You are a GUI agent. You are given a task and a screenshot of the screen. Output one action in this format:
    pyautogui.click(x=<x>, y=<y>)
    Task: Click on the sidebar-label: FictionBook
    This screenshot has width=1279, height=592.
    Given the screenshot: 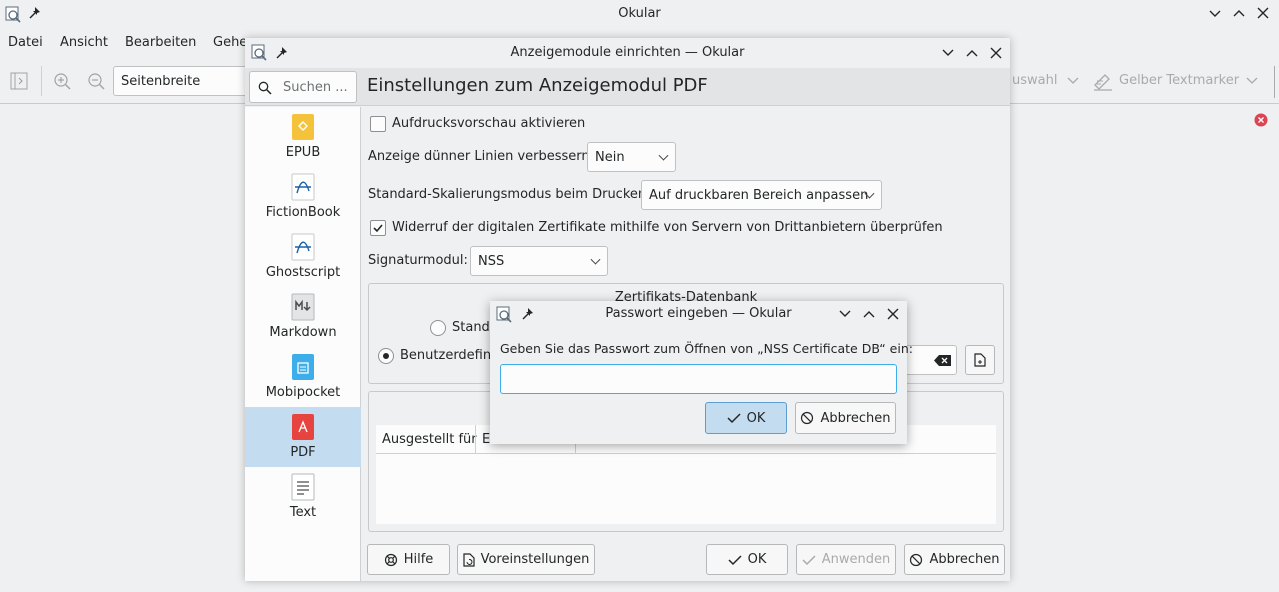 What is the action you would take?
    pyautogui.click(x=303, y=212)
    